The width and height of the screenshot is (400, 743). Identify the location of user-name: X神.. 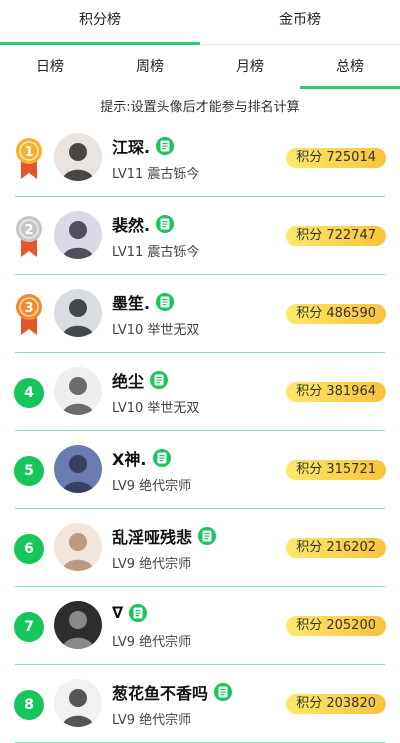
(129, 459).